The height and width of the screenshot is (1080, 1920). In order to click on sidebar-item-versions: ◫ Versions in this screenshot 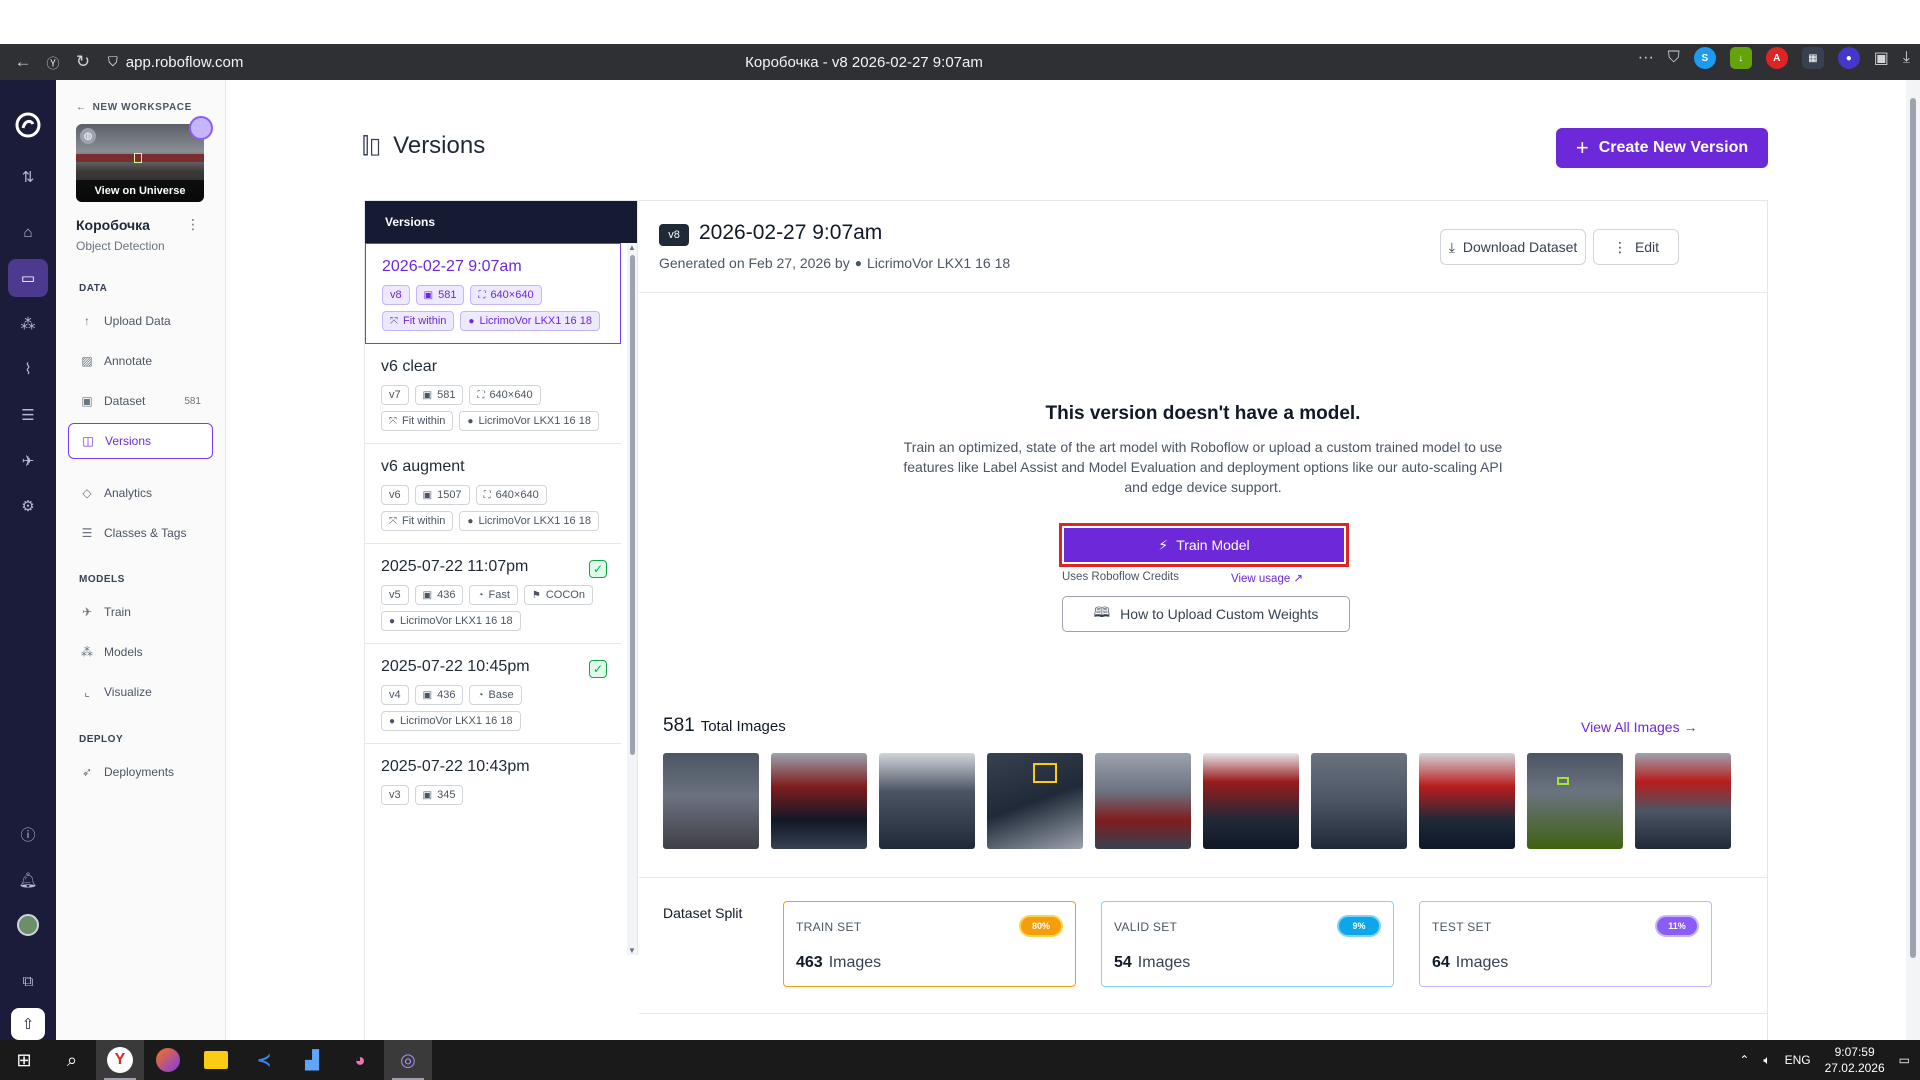, I will do `click(140, 441)`.